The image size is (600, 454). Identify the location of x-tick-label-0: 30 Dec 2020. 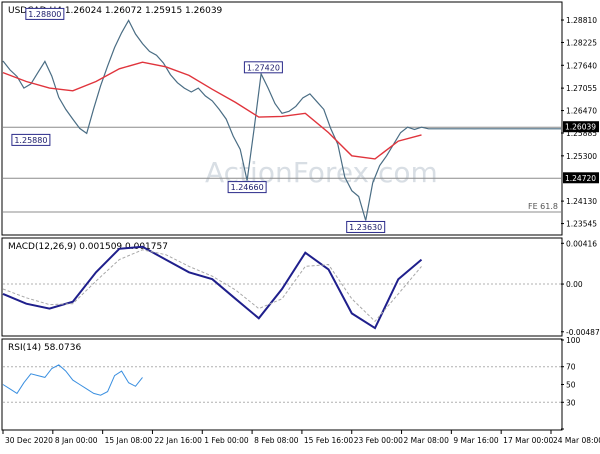
(29, 440).